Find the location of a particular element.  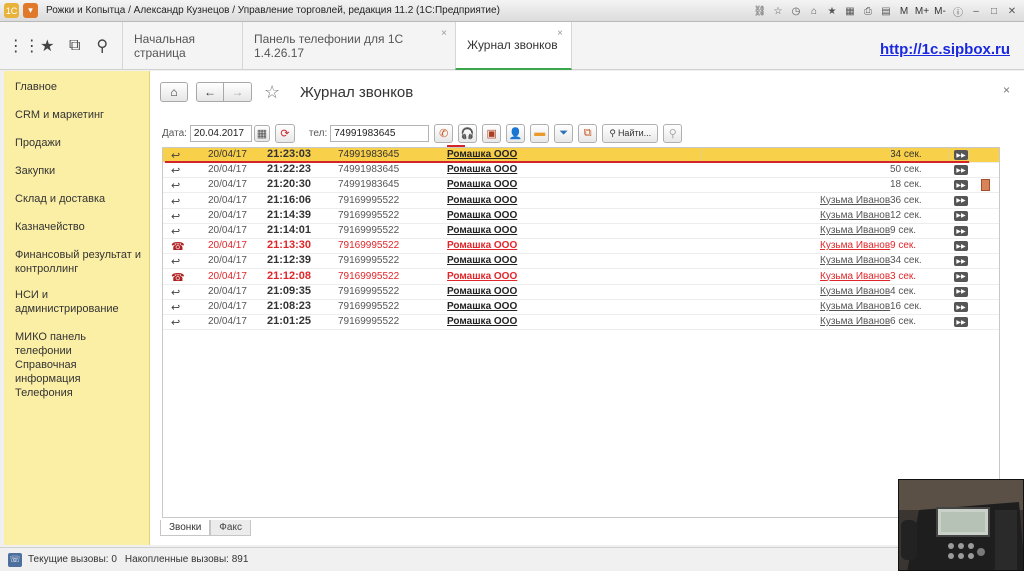

apps-grid-icon: ⋮⋮ is located at coordinates (24, 46).